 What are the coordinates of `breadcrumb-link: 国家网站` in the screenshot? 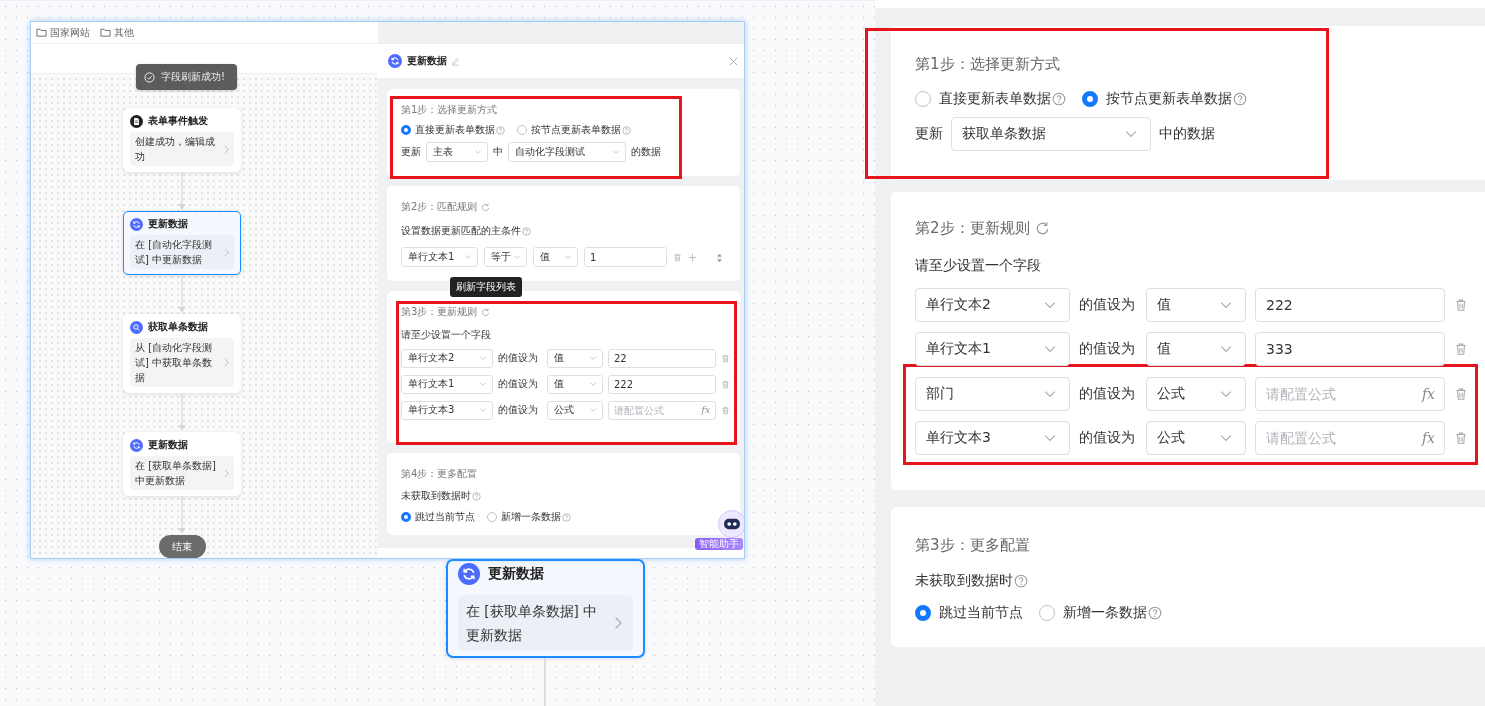 It's located at (70, 32).